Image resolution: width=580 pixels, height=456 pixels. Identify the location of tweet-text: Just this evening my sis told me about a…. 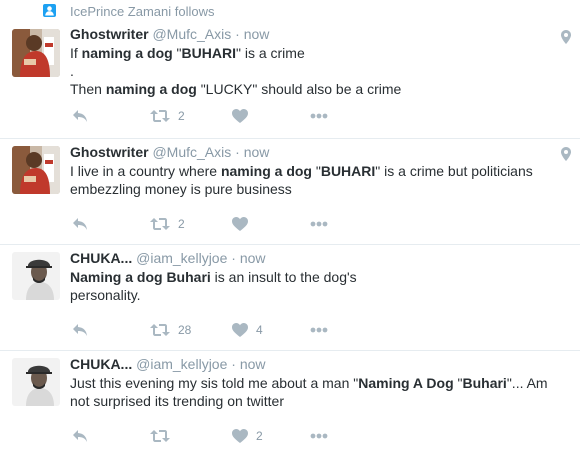
(309, 392).